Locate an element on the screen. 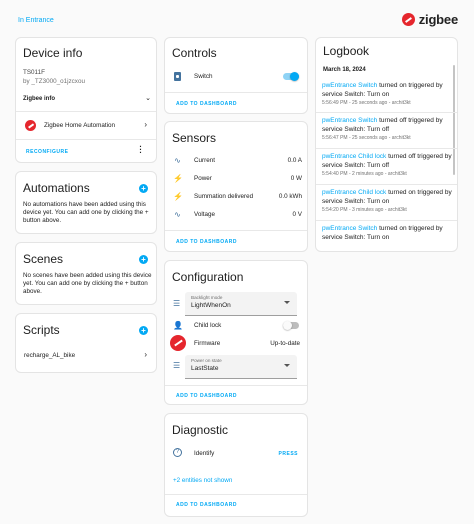 This screenshot has width=474, height=524. log-meta: 5:56:47 PM - 25 seconds ago - archit3kt is located at coordinates (366, 138).